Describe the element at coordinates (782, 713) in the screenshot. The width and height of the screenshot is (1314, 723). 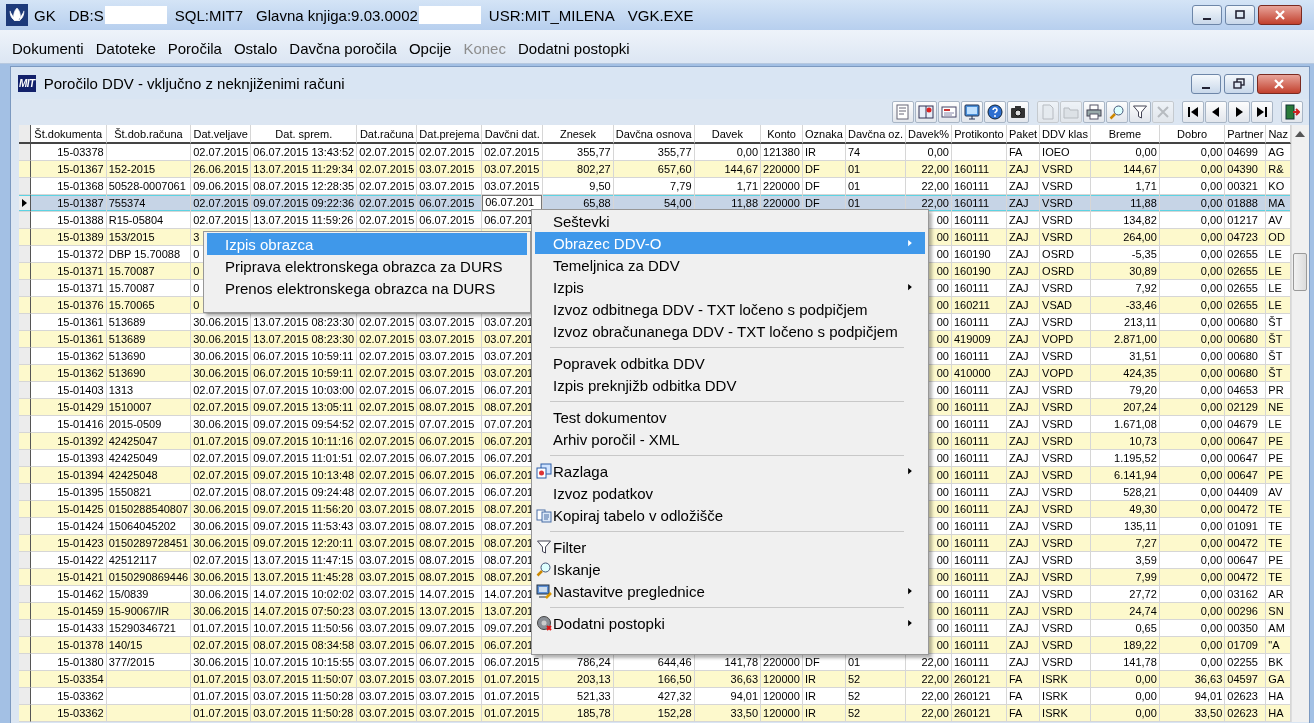
I see `table-cell: 120000` at that location.